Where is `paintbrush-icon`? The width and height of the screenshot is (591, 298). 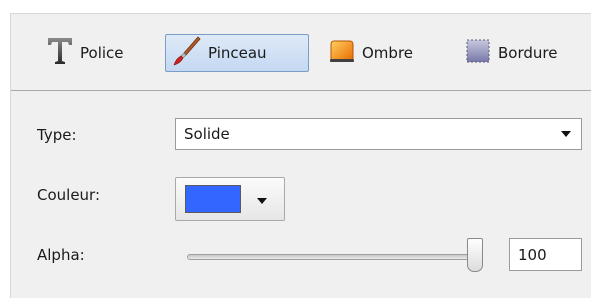
paintbrush-icon is located at coordinates (187, 53).